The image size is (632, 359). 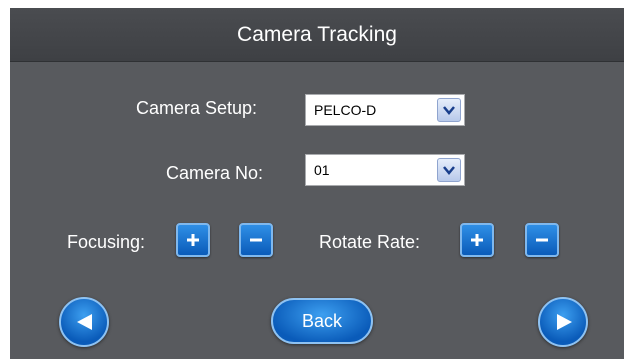 What do you see at coordinates (385, 110) in the screenshot?
I see `camera-setup-select: PELCO-D` at bounding box center [385, 110].